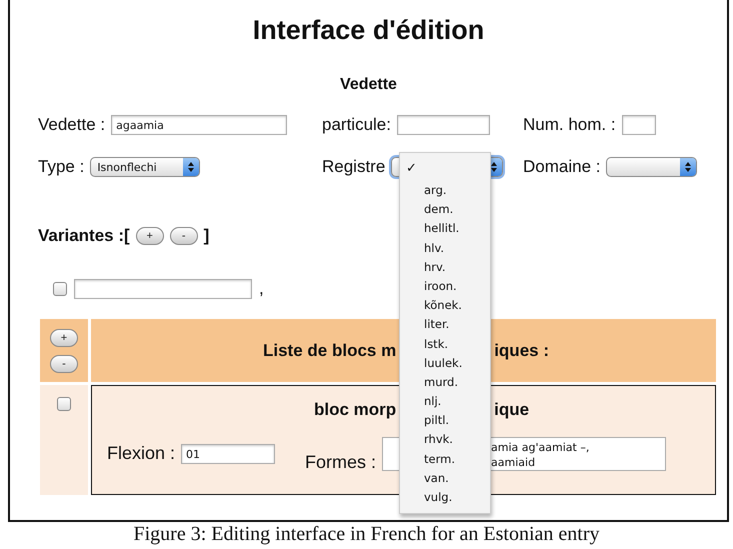  I want to click on field-label: Flexion :, so click(141, 453).